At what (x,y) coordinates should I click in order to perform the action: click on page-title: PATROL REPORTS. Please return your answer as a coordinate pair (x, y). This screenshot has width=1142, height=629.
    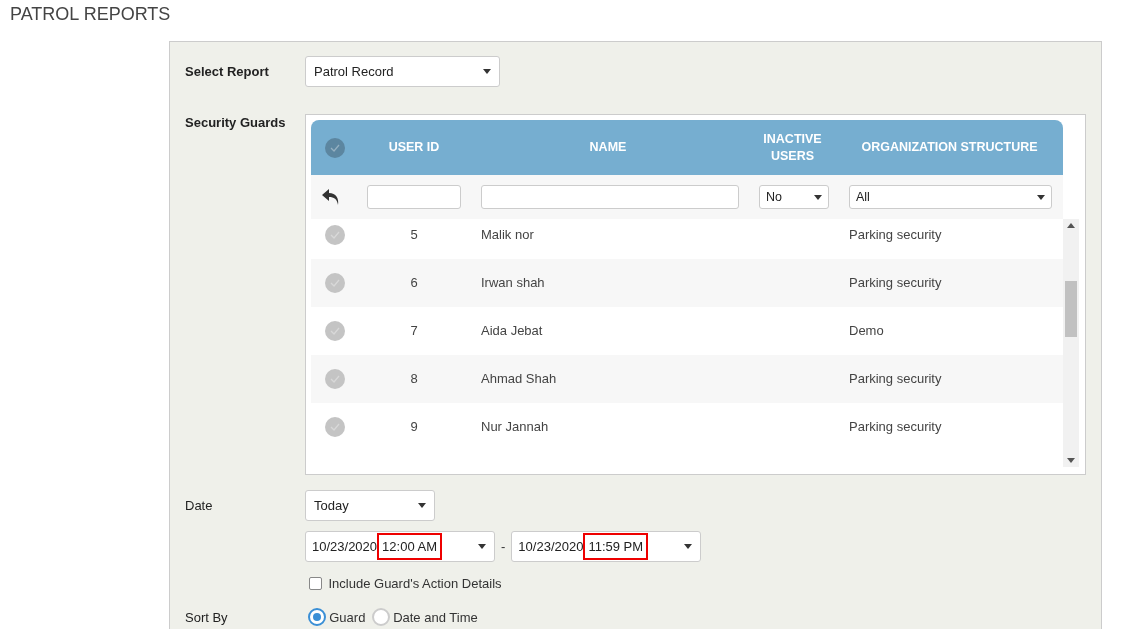
    Looking at the image, I should click on (90, 14).